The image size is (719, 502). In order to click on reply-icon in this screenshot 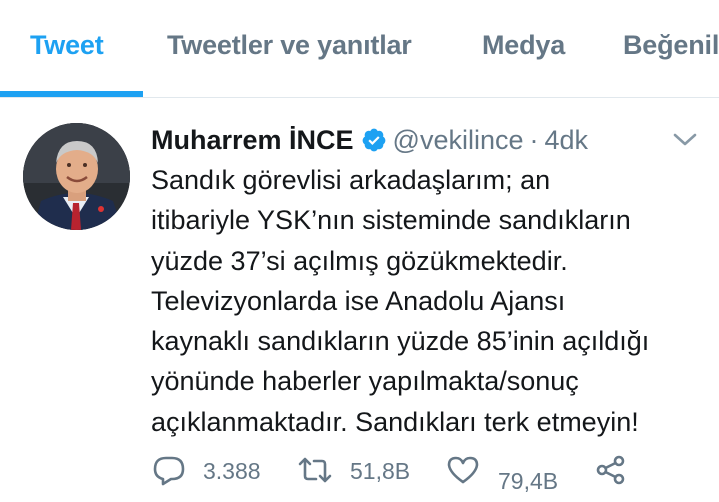, I will do `click(169, 470)`.